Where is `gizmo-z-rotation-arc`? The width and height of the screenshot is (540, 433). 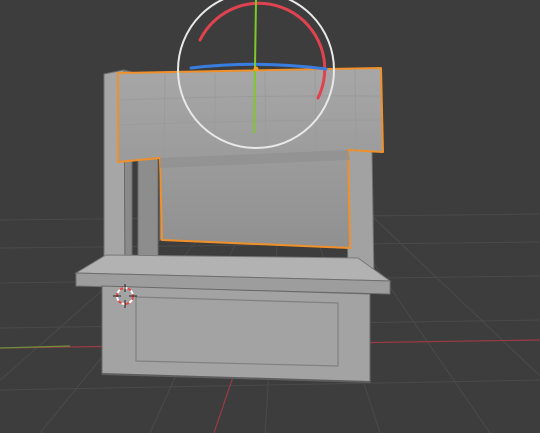 gizmo-z-rotation-arc is located at coordinates (258, 66).